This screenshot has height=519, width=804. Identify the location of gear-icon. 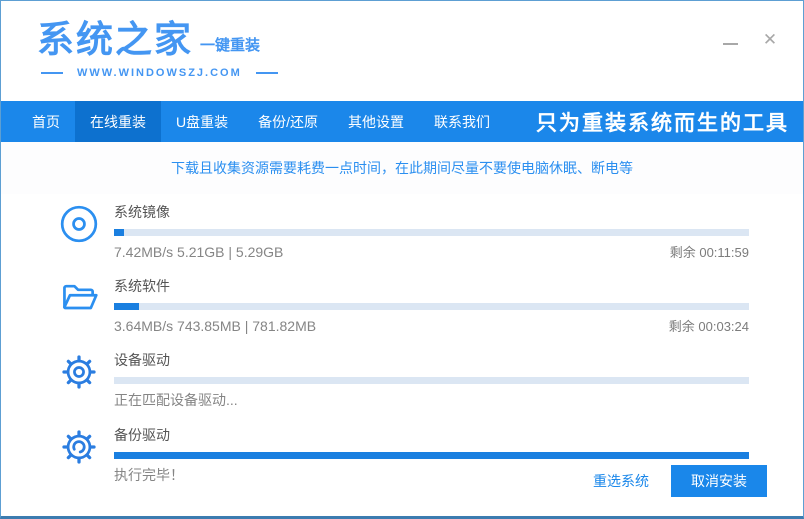
(79, 372).